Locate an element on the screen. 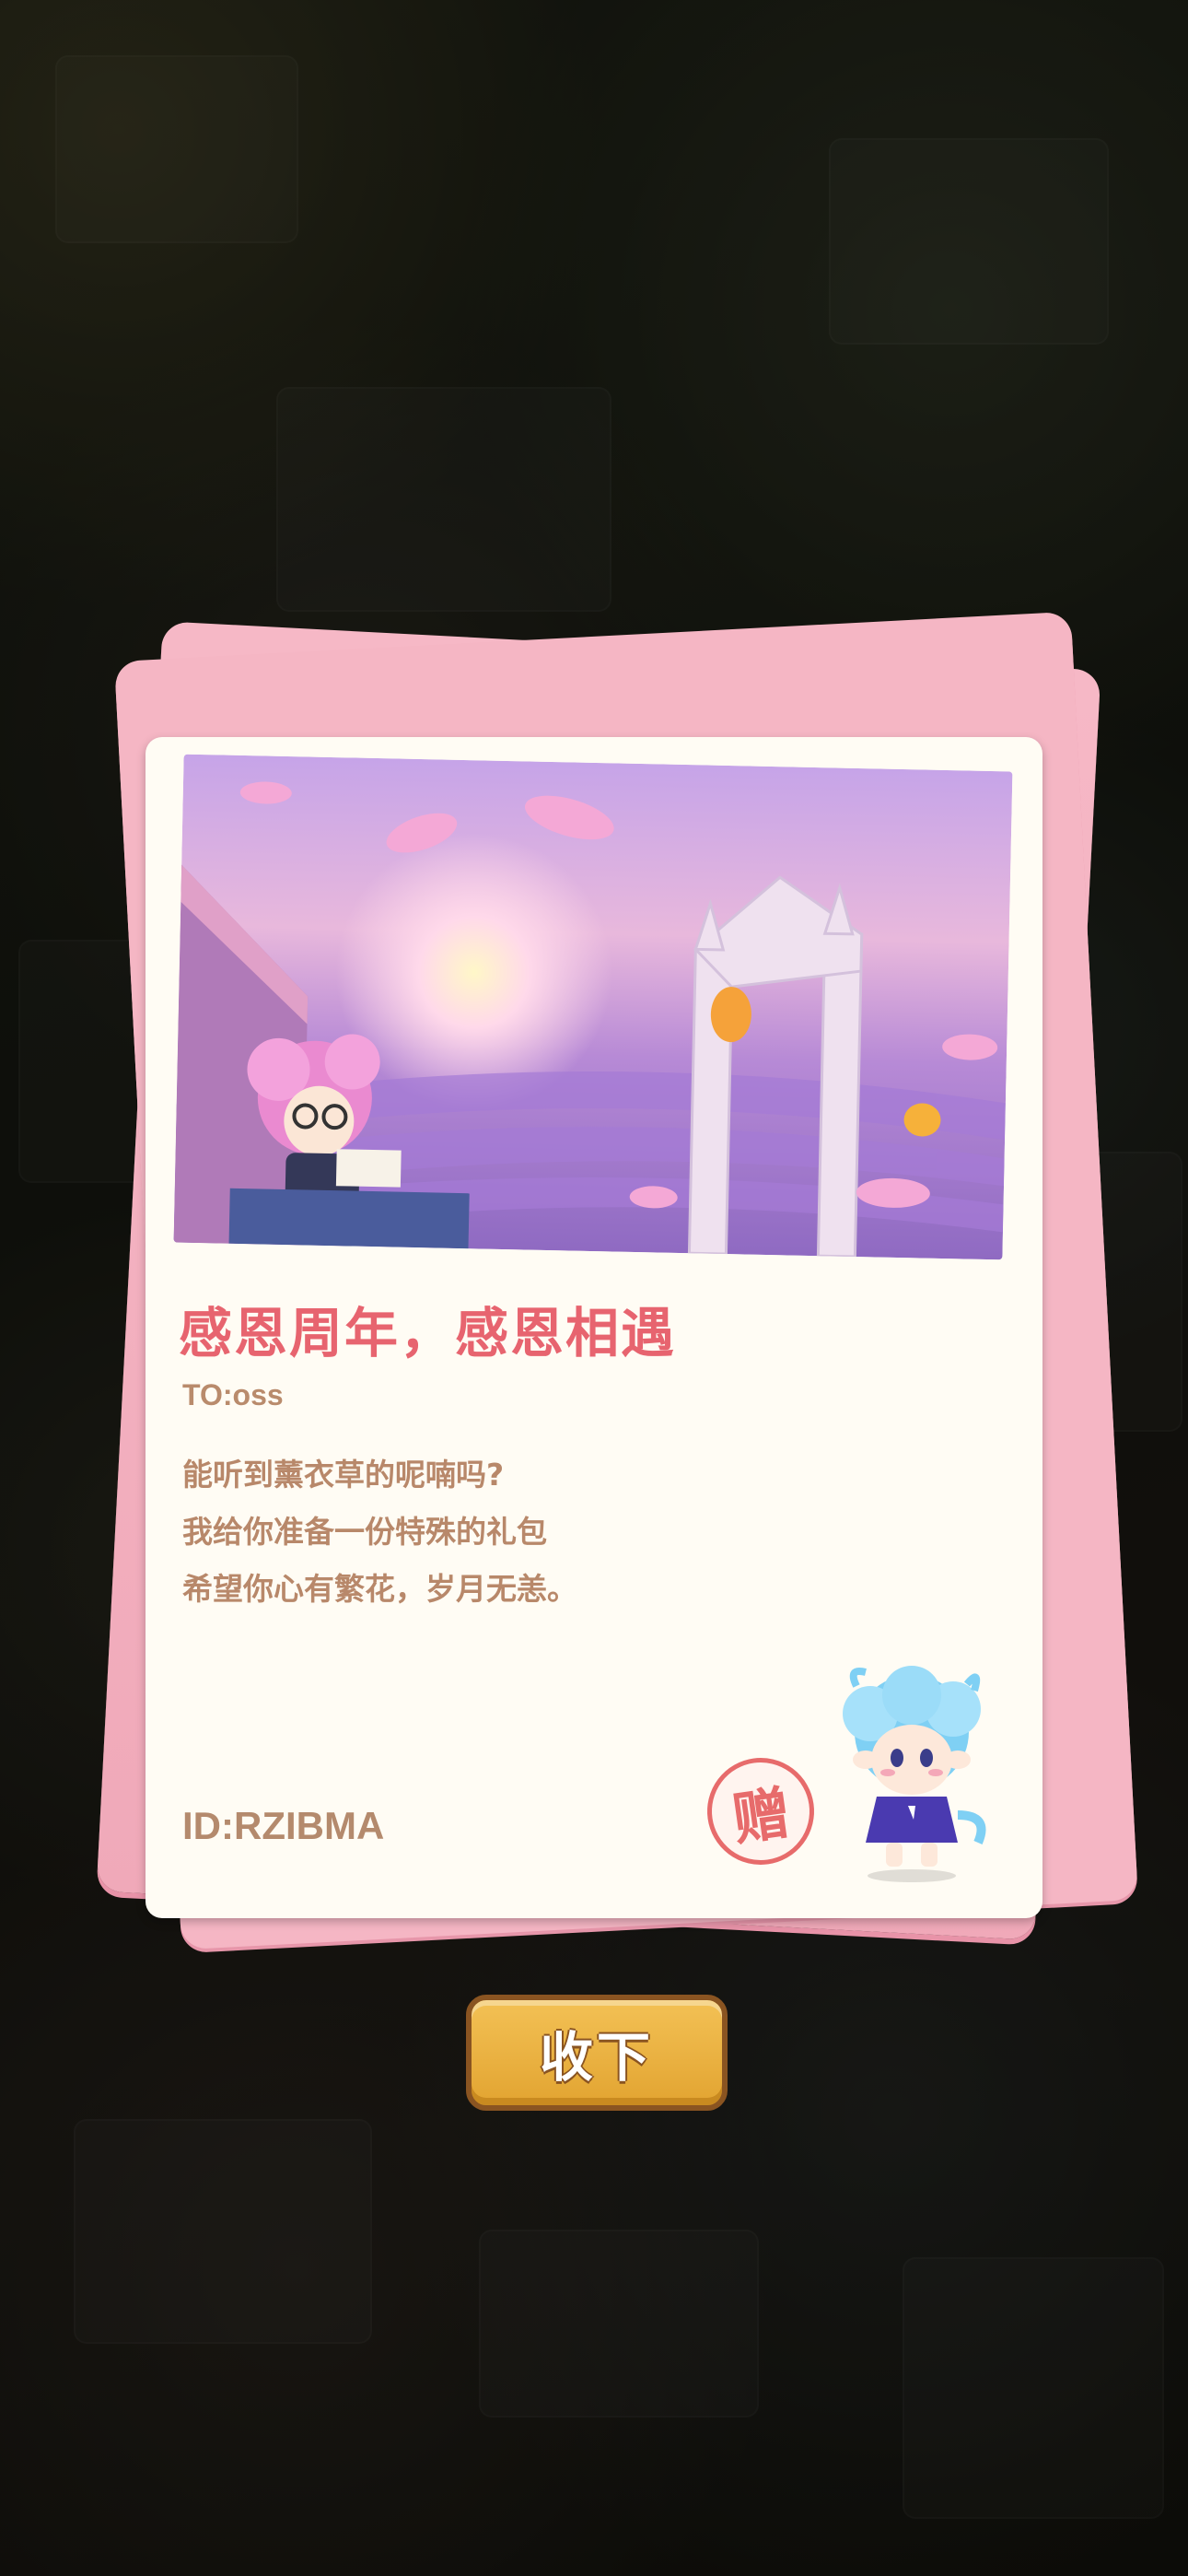 This screenshot has height=2576, width=1188. accept-button: 收下 is located at coordinates (597, 2053).